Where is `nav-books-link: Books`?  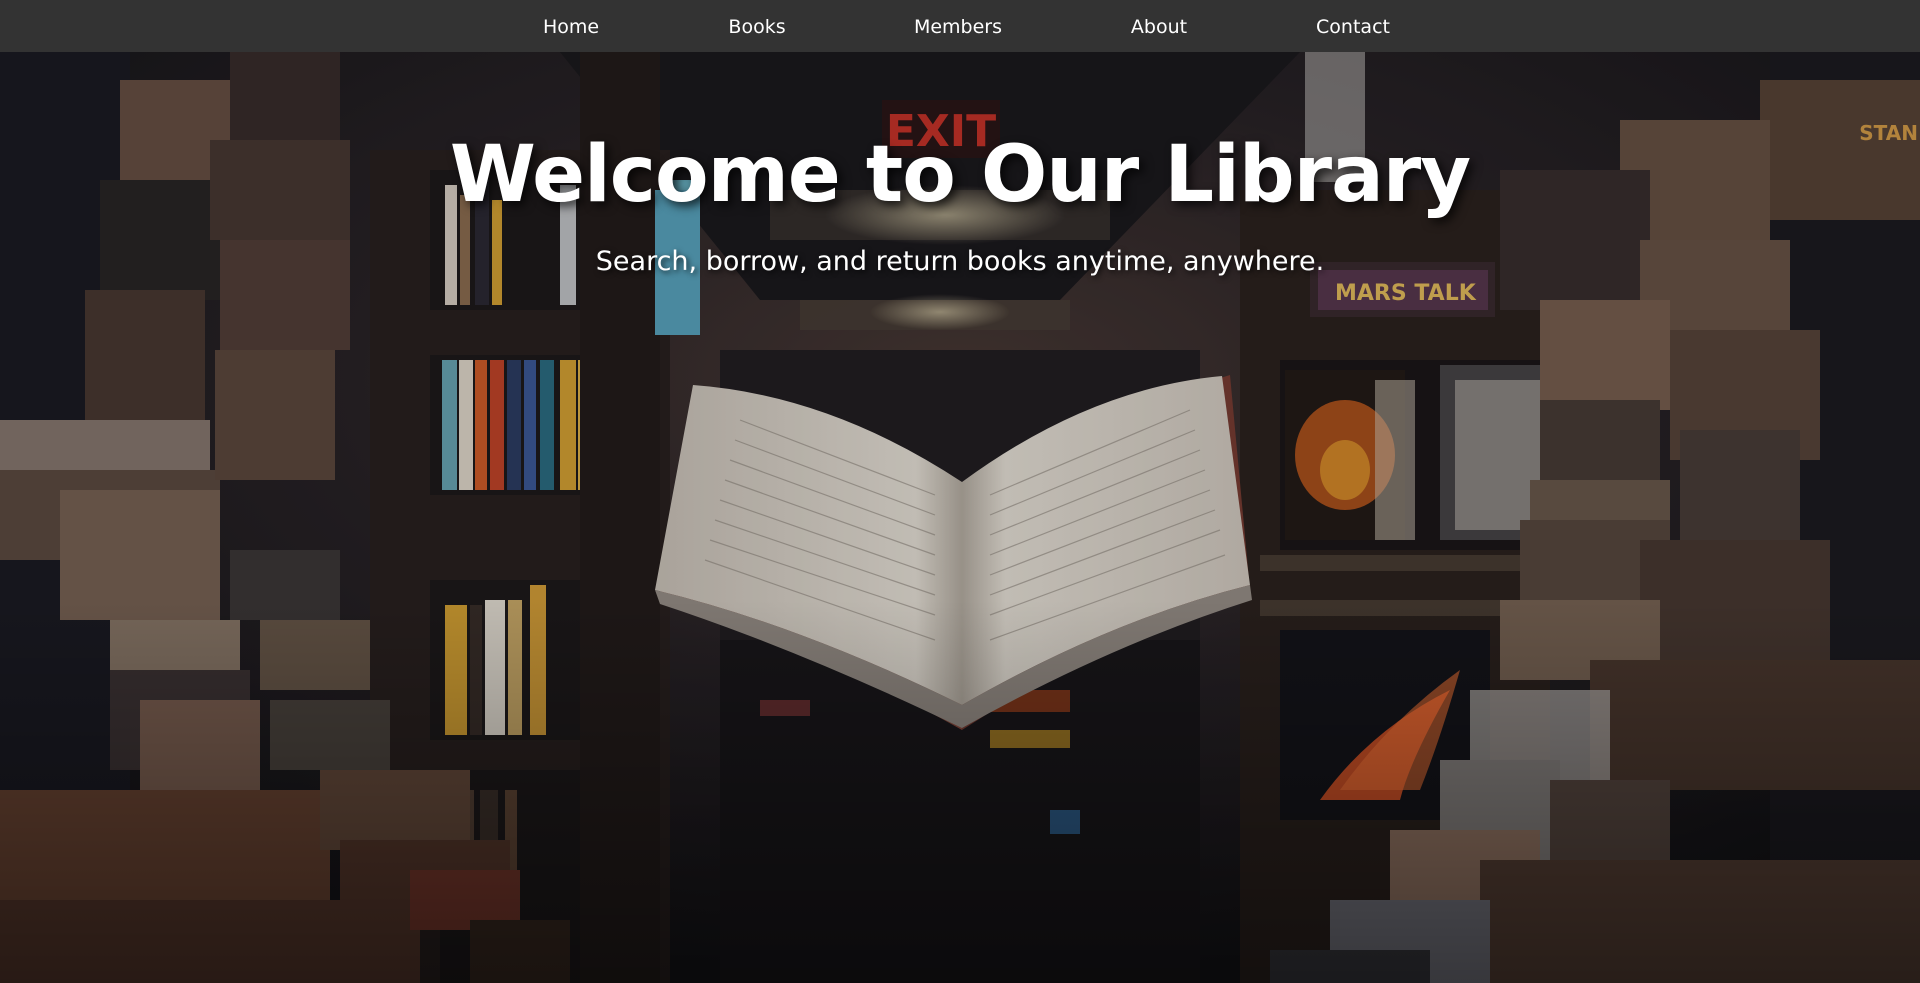
nav-books-link: Books is located at coordinates (756, 26).